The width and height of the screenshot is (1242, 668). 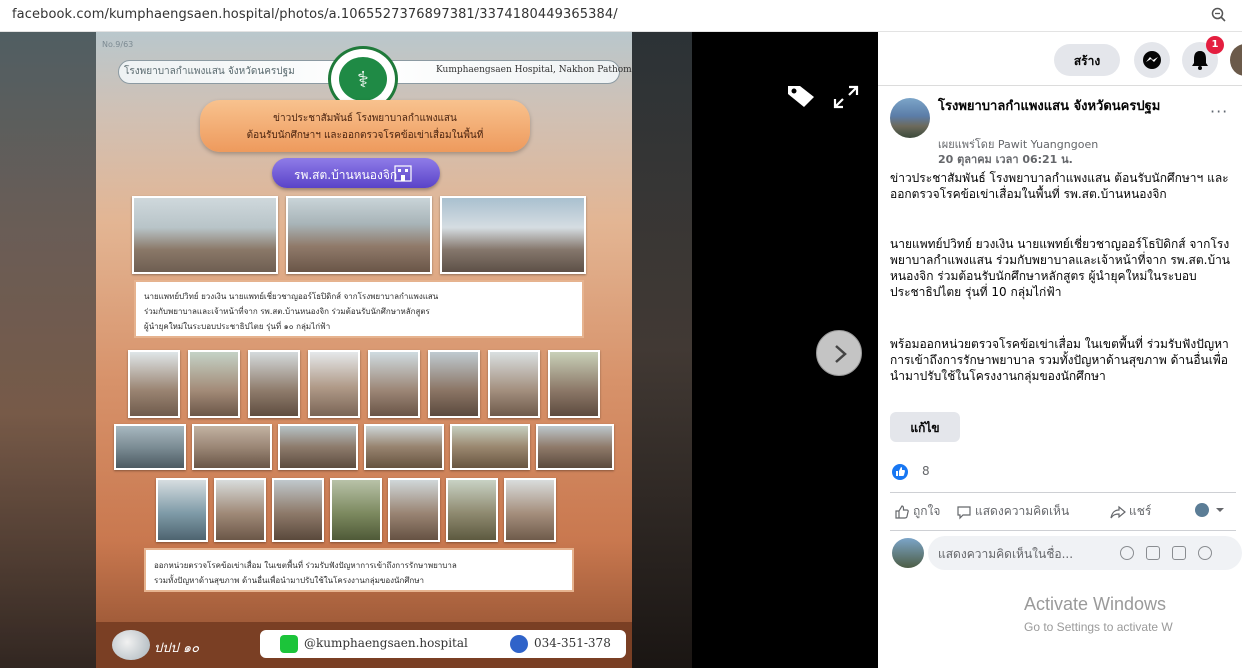 I want to click on edit-button: แก้ไข, so click(x=925, y=427).